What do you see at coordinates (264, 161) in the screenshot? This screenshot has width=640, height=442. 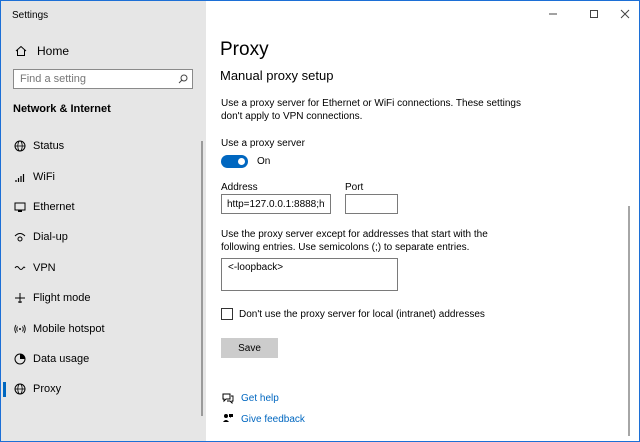 I see `toggle-state-label: On` at bounding box center [264, 161].